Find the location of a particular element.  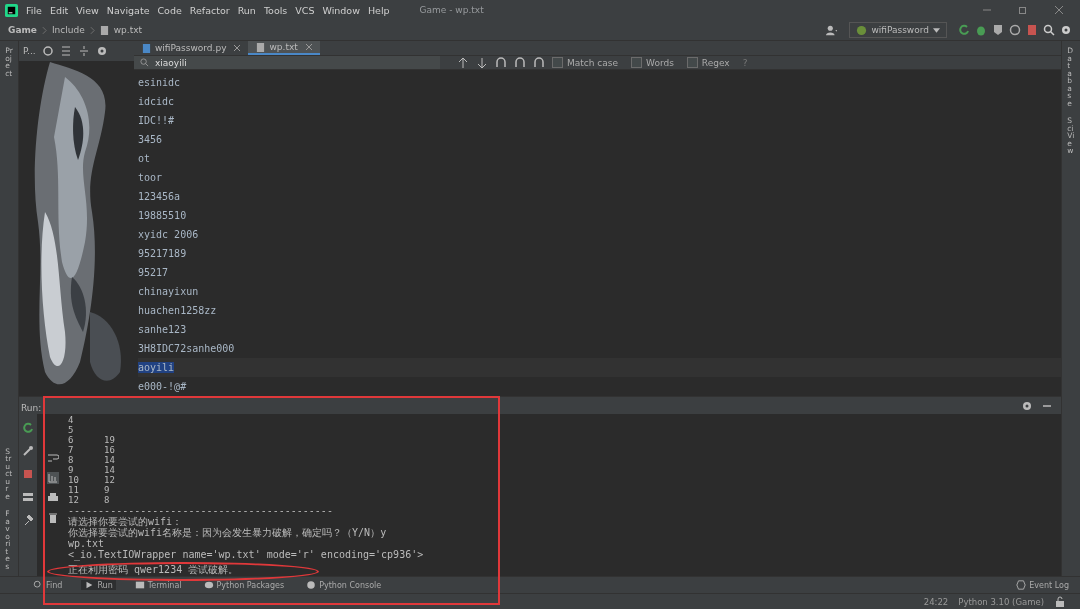

code-line: ot is located at coordinates (144, 158).